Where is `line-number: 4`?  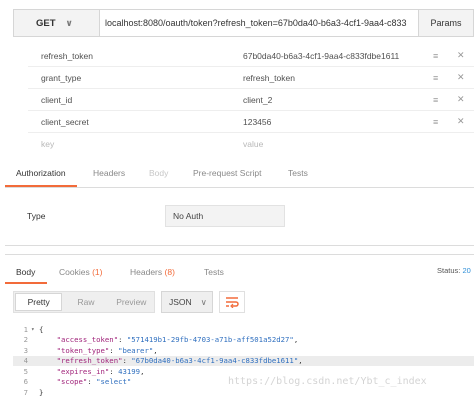 line-number: 4 is located at coordinates (25, 361).